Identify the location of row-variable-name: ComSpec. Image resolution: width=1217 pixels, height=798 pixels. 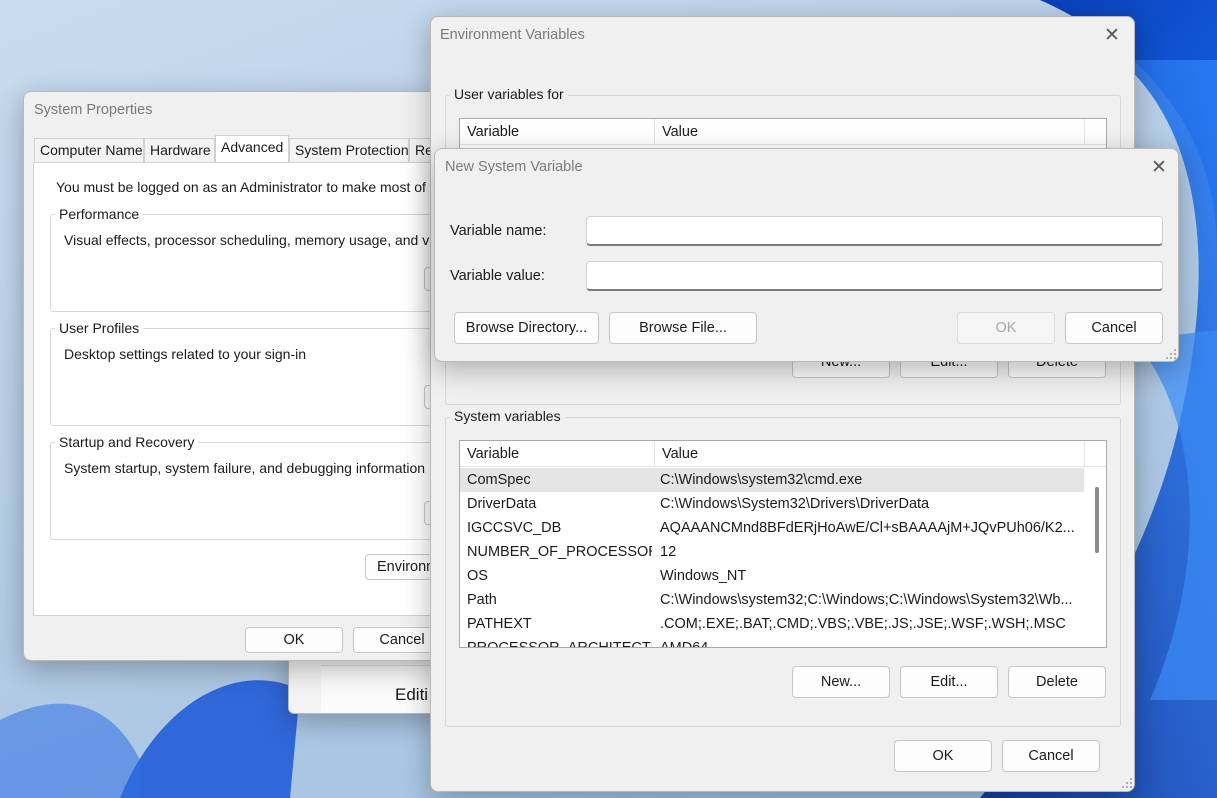
(499, 480).